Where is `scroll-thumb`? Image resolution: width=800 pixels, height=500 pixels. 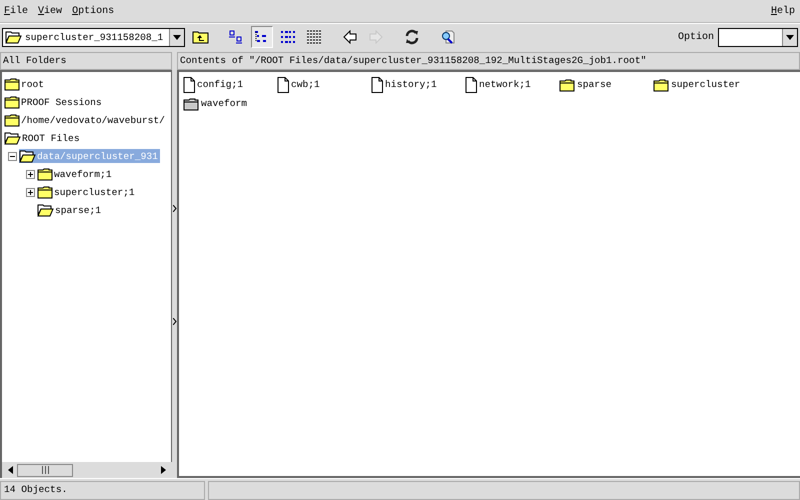 scroll-thumb is located at coordinates (45, 470).